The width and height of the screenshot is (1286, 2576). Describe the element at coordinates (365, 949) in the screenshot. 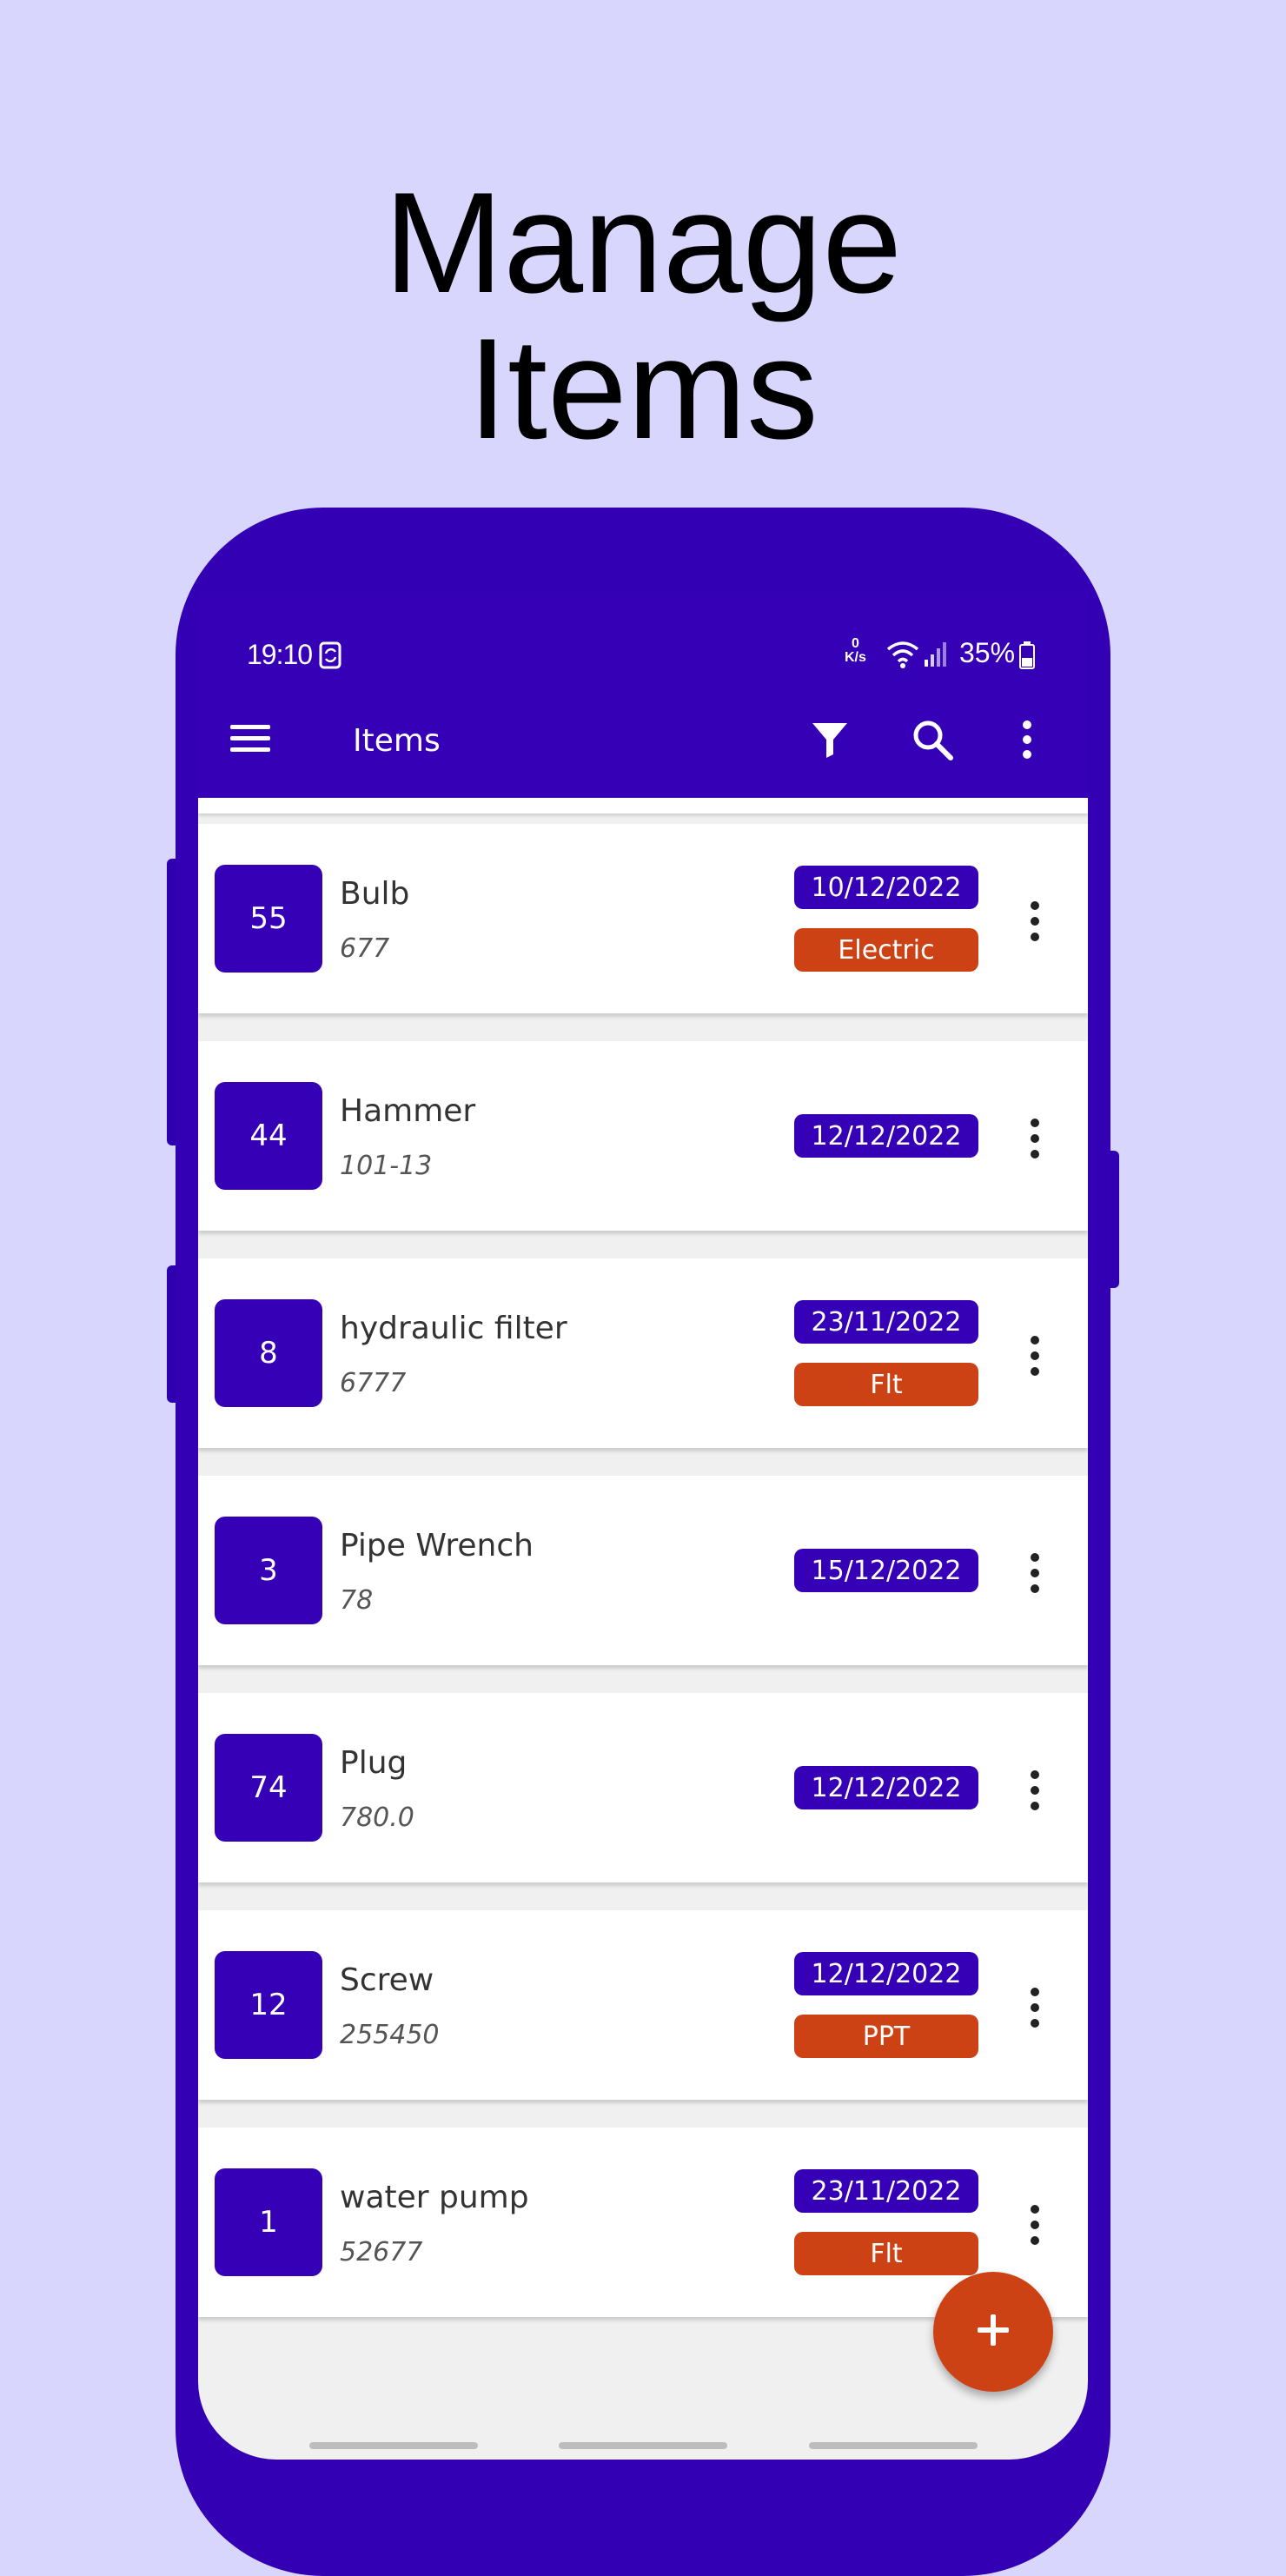

I see `item-code: 677` at that location.